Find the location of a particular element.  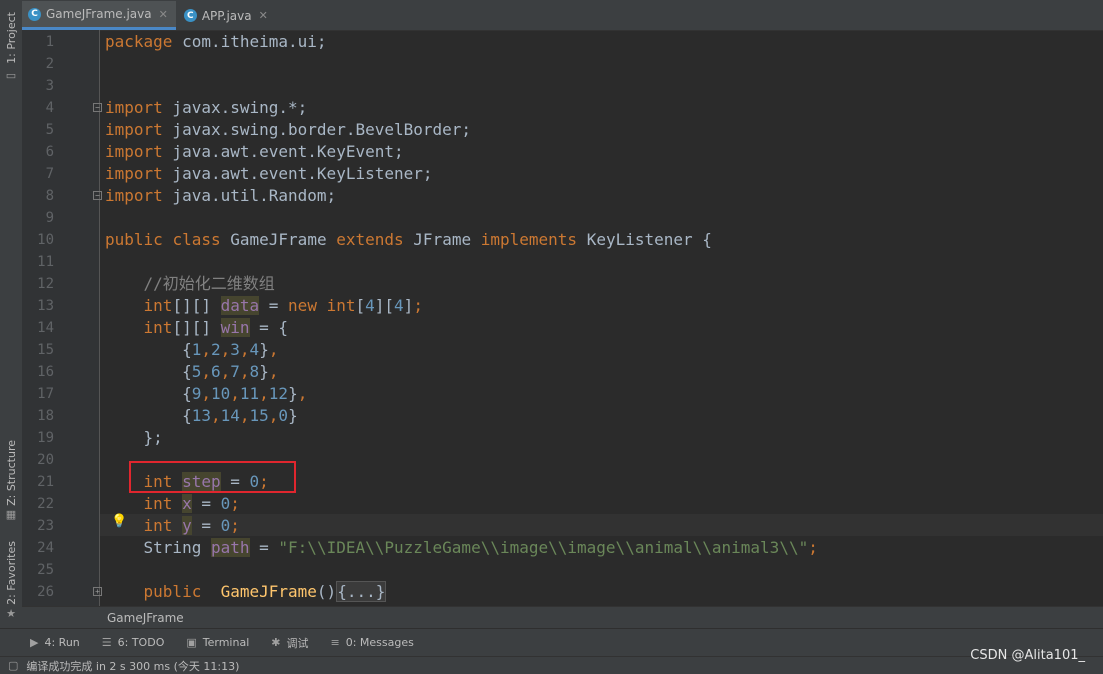

tool-label: 0: Messages is located at coordinates (379, 642).